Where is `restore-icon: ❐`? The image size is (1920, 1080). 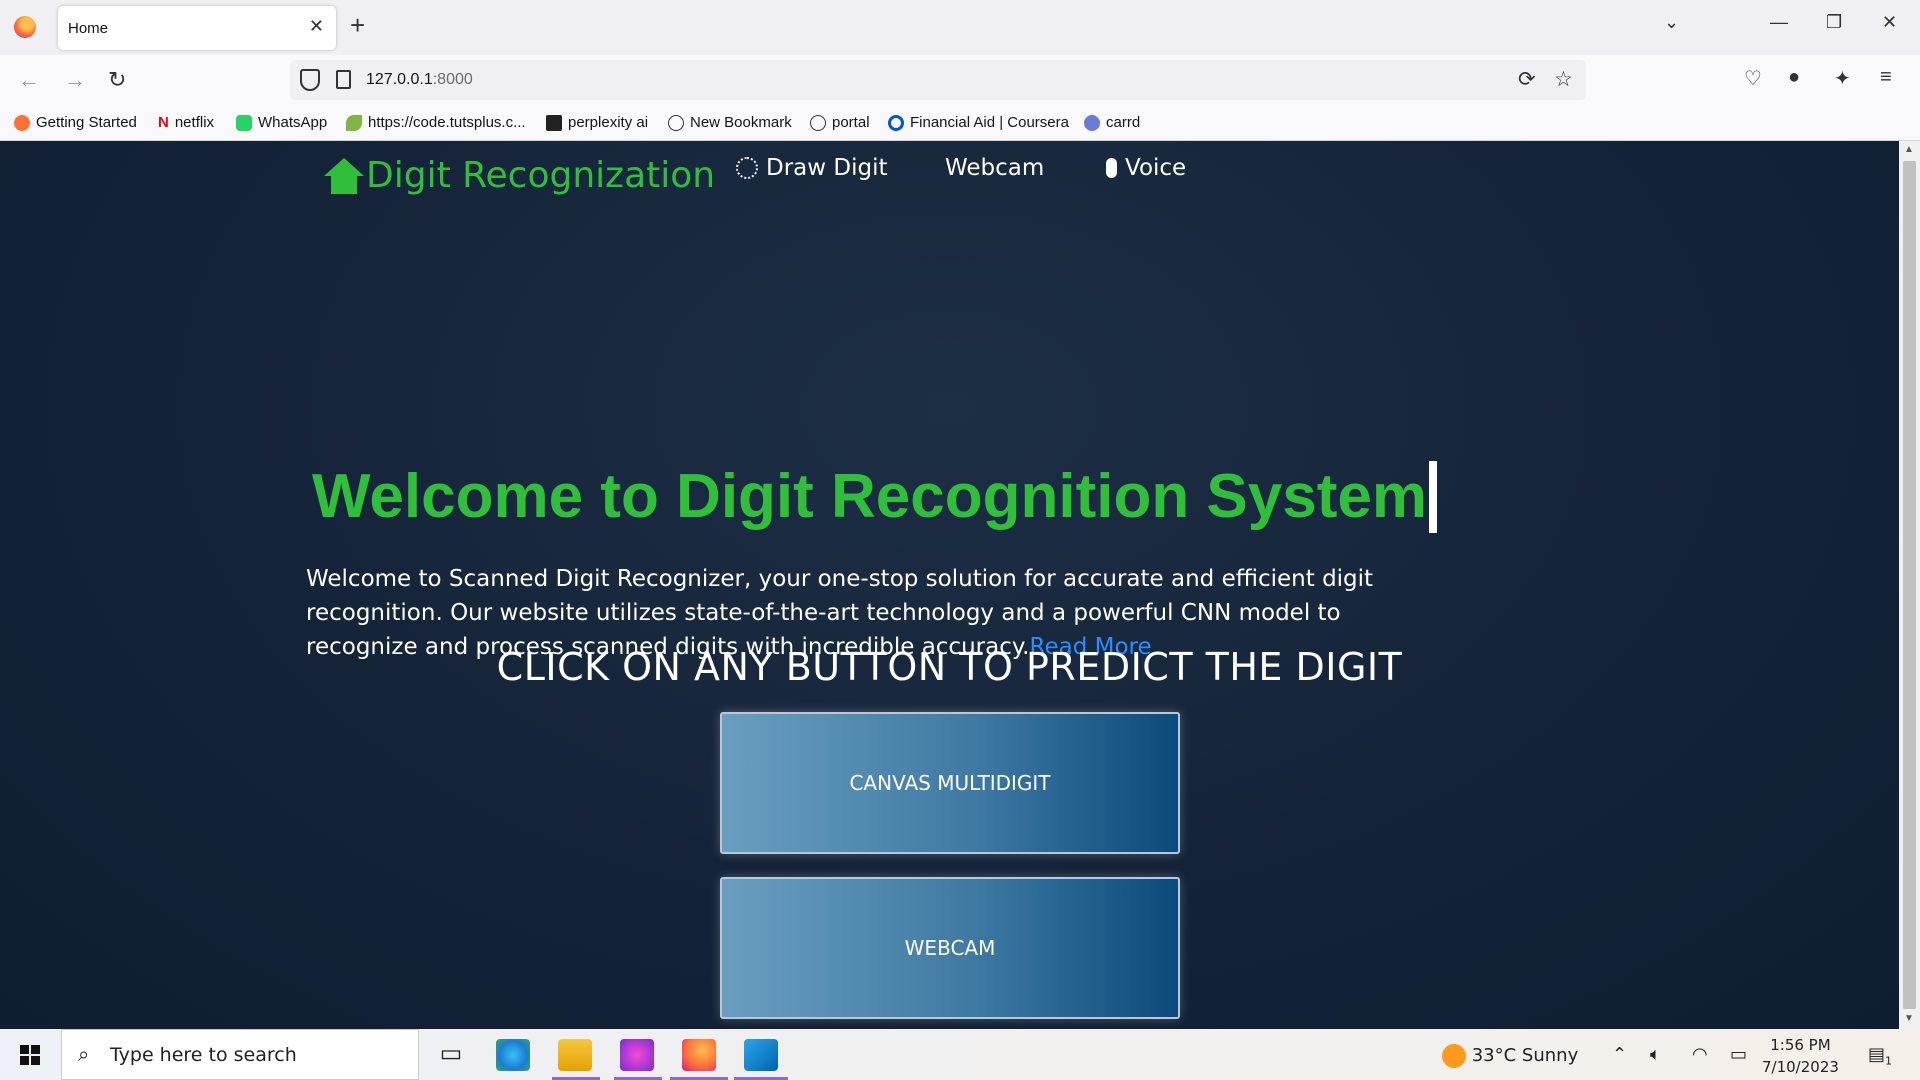 restore-icon: ❐ is located at coordinates (1834, 22).